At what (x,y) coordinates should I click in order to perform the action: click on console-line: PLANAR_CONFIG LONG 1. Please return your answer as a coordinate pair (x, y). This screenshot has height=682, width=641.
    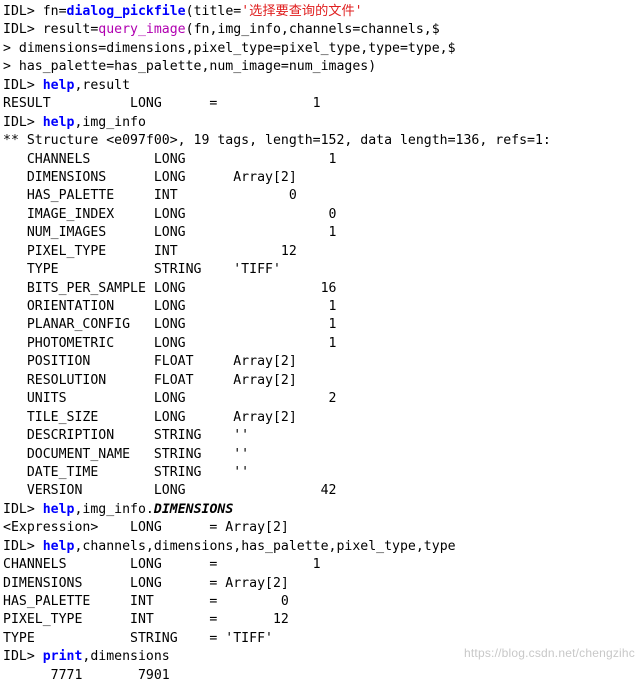
    Looking at the image, I should click on (320, 325).